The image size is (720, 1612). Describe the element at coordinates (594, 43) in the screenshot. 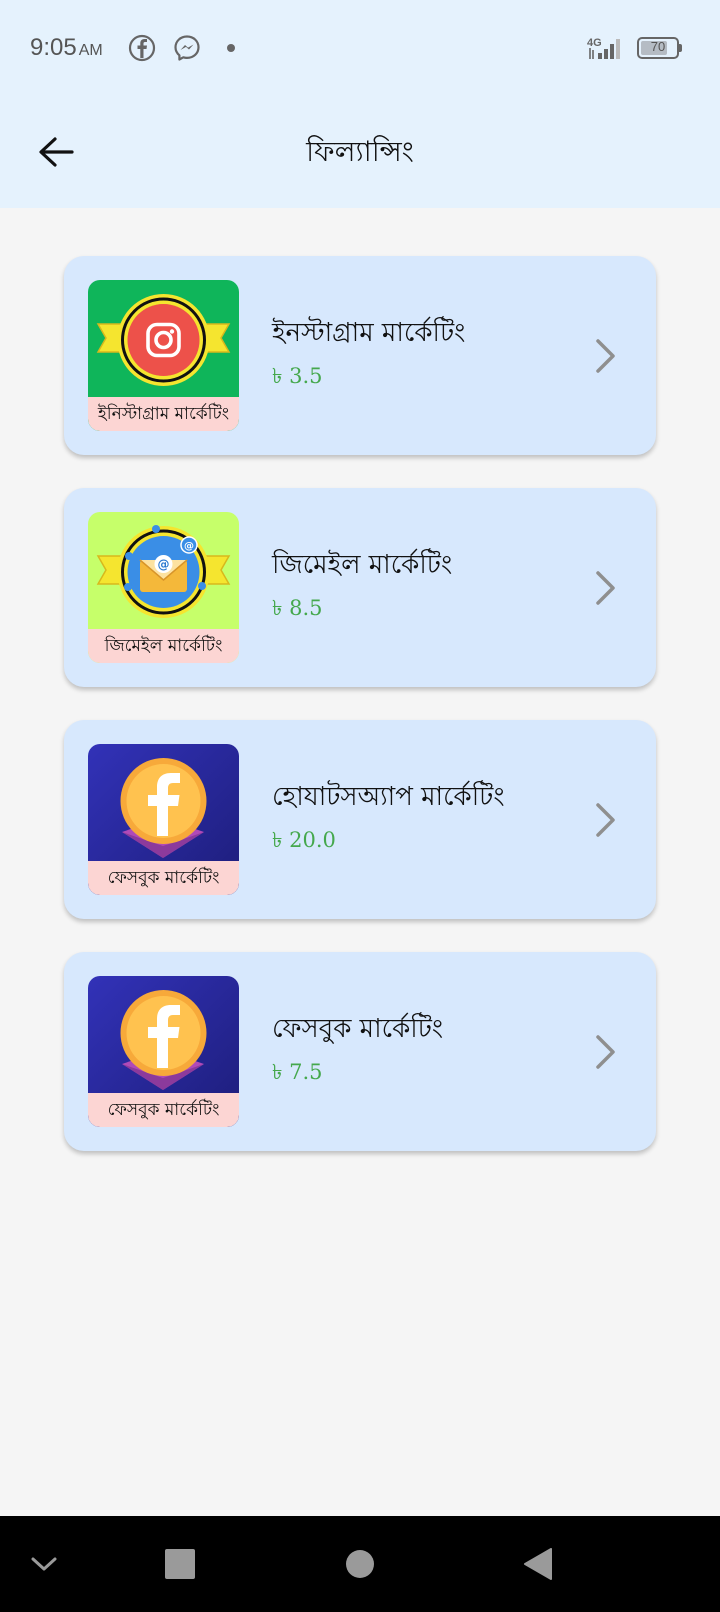

I see `svg-text: 4G` at that location.